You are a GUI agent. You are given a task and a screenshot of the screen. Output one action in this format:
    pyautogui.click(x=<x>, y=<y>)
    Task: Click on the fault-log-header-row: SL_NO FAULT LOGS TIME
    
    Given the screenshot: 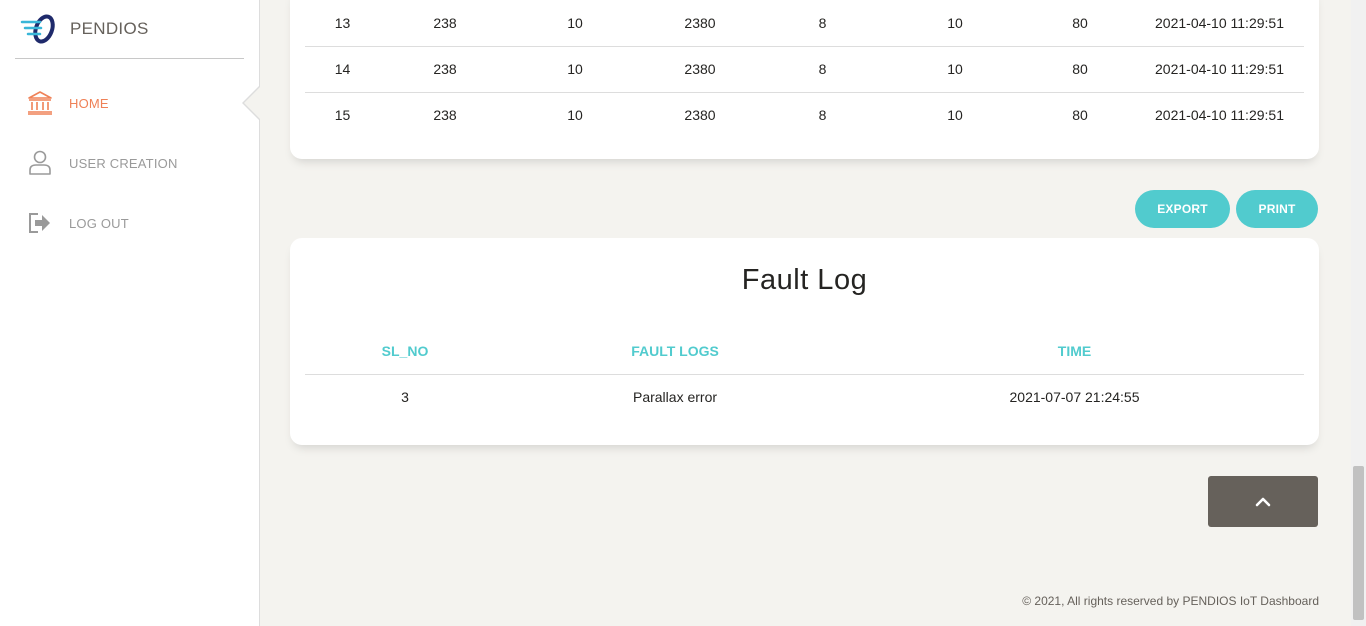 What is the action you would take?
    pyautogui.click(x=804, y=351)
    